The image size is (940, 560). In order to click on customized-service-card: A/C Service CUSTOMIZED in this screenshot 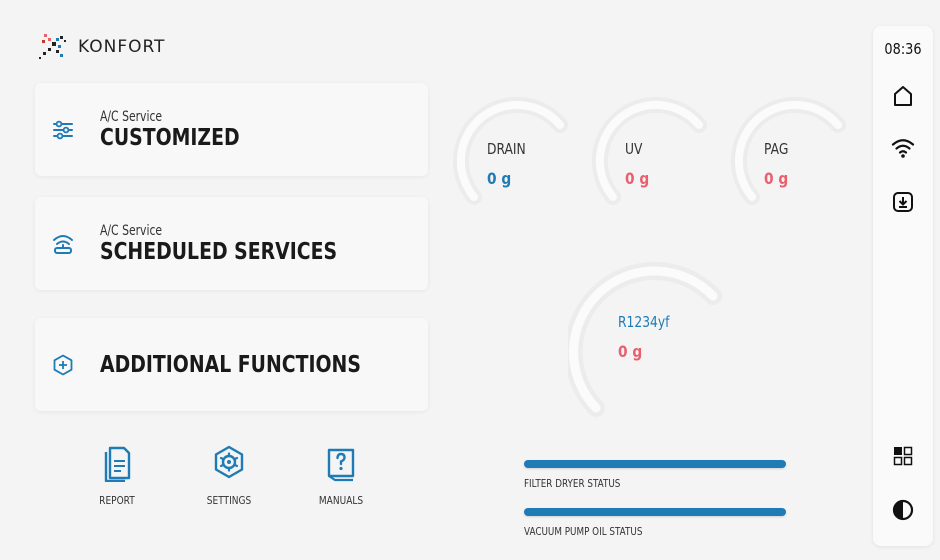, I will do `click(231, 129)`.